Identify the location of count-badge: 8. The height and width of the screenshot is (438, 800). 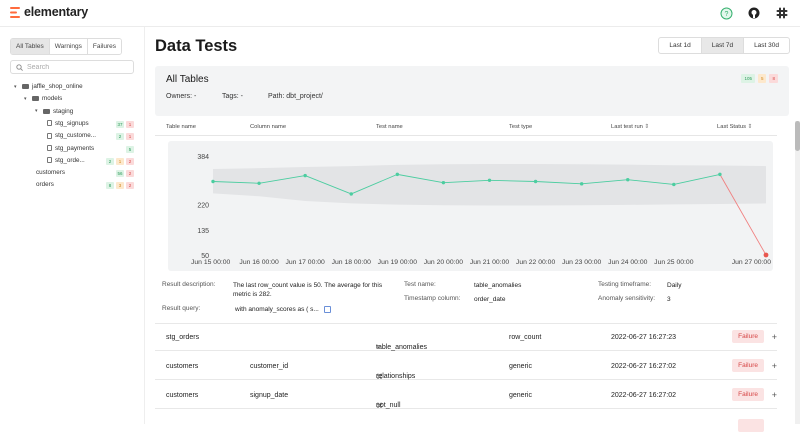
(110, 186).